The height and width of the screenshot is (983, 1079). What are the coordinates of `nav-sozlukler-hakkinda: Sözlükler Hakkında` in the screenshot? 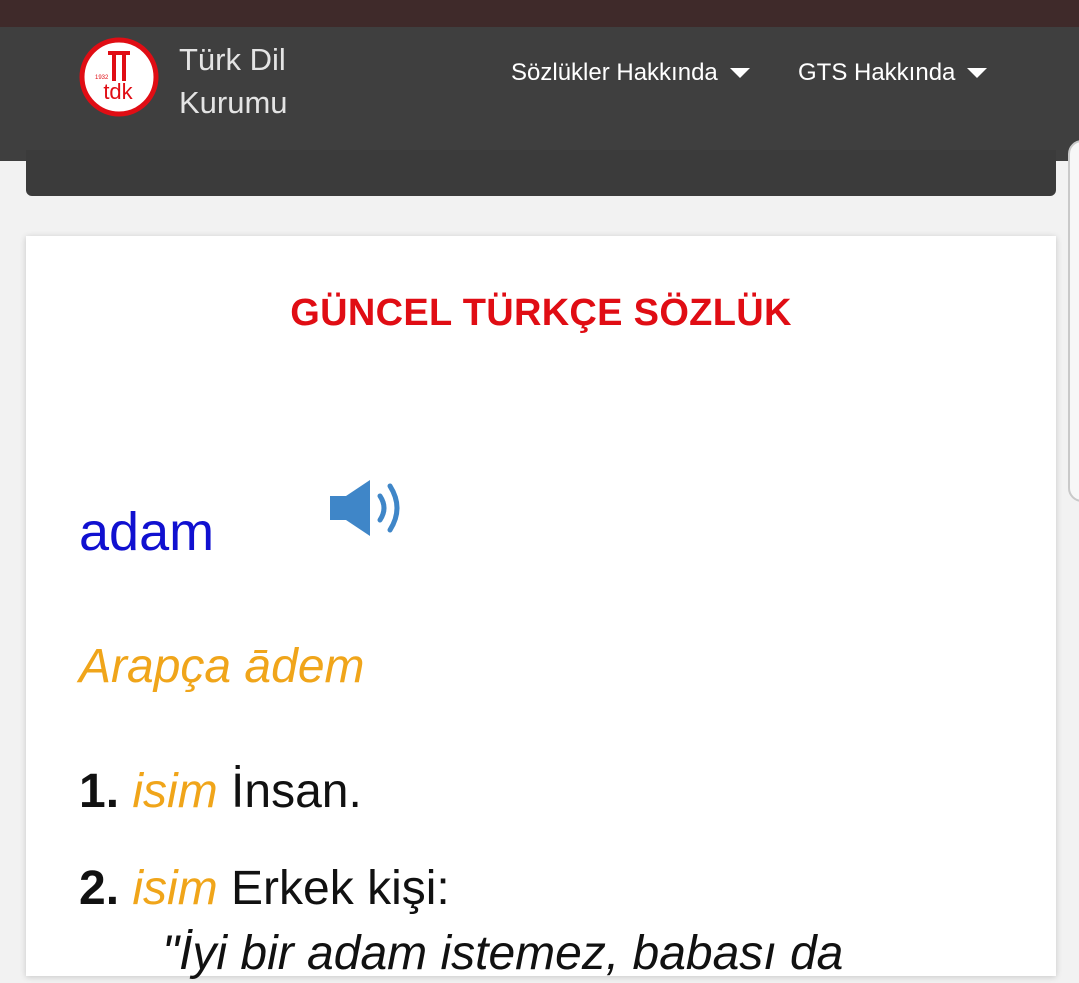 It's located at (630, 73).